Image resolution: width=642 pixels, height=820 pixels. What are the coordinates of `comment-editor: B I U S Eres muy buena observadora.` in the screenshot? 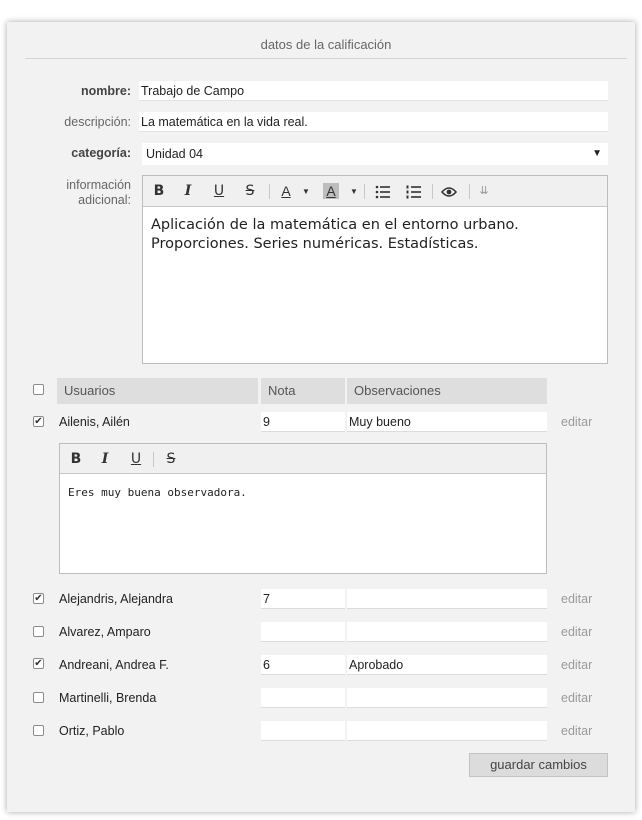 It's located at (303, 508).